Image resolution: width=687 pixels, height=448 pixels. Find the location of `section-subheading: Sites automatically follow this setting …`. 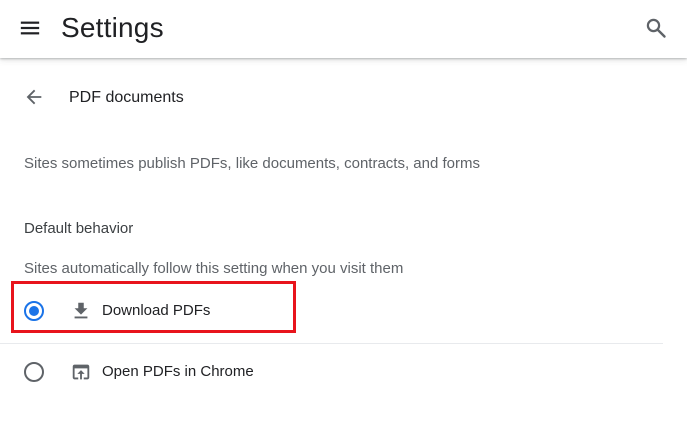

section-subheading: Sites automatically follow this setting … is located at coordinates (214, 268).